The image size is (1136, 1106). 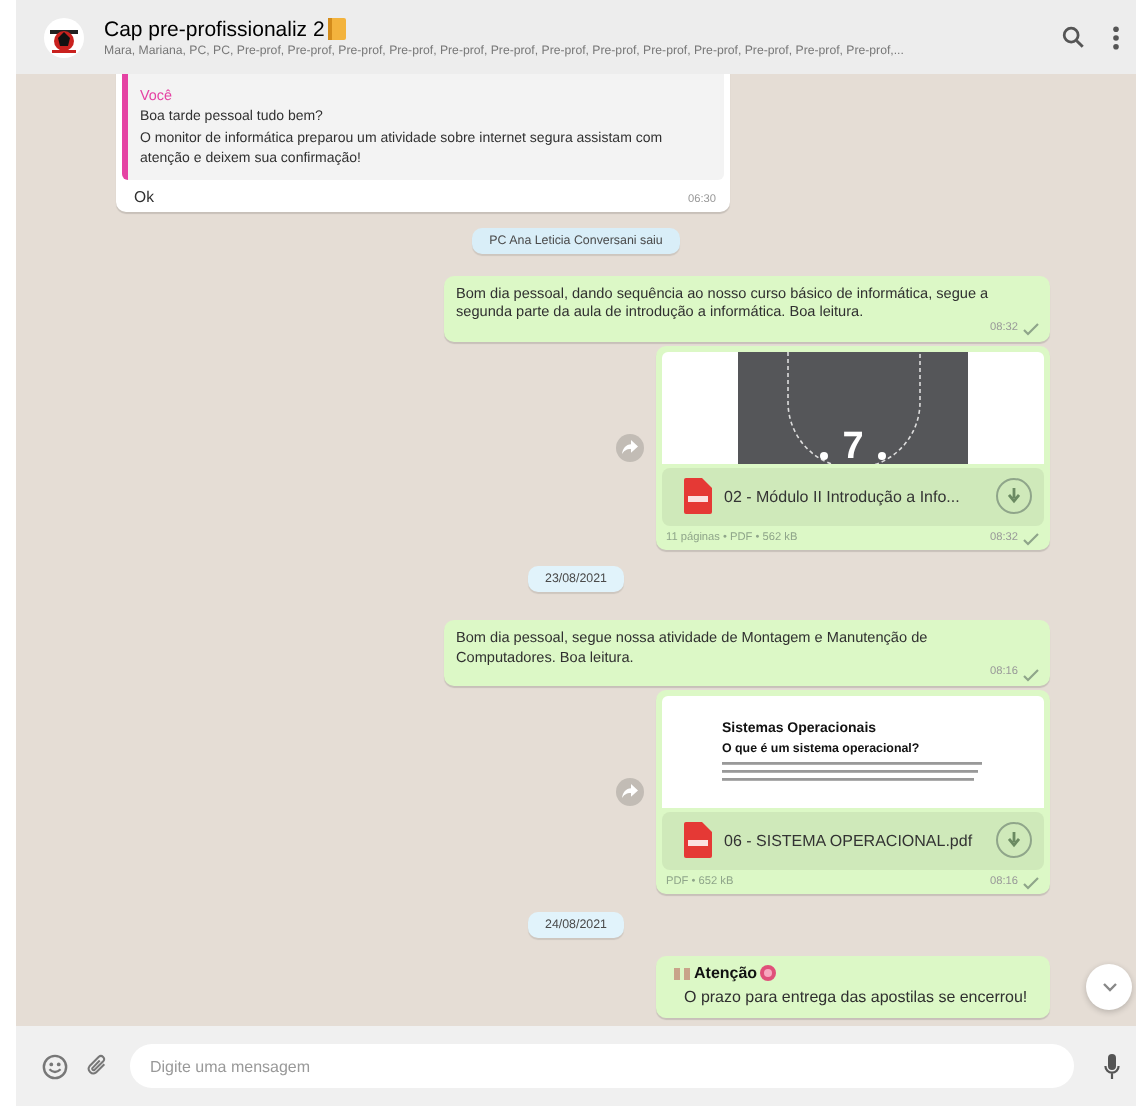 What do you see at coordinates (64, 37) in the screenshot?
I see `group-avatar` at bounding box center [64, 37].